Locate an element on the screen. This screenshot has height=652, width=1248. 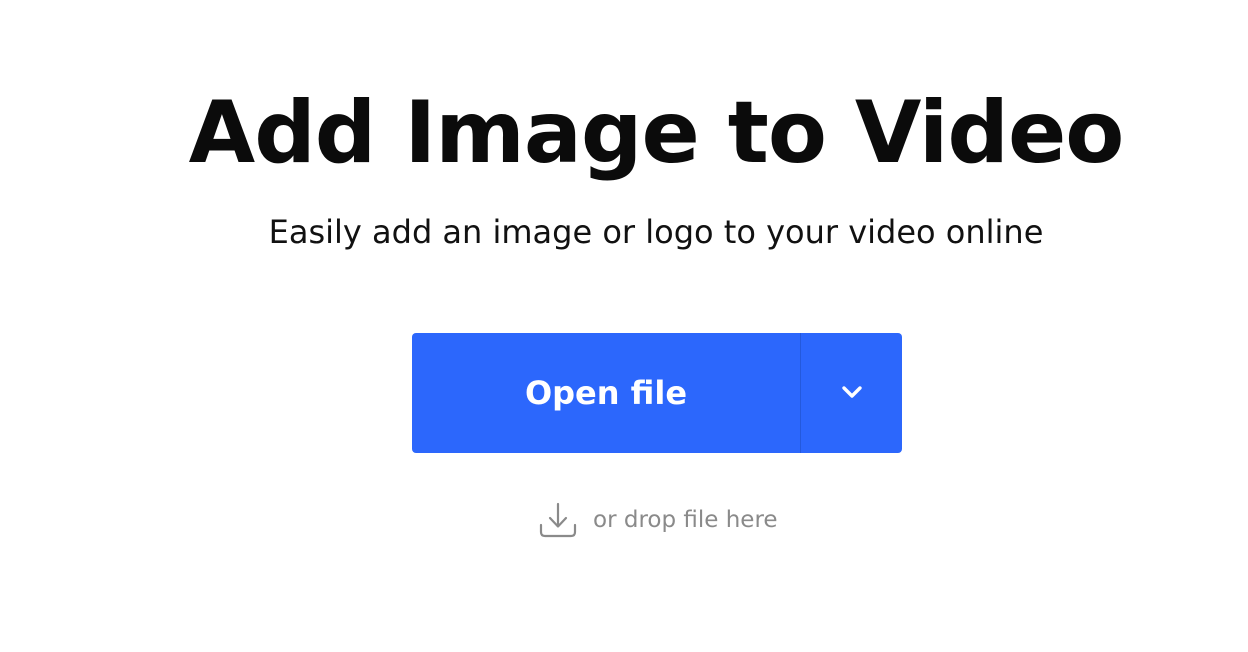
chevron-down-icon is located at coordinates (852, 393).